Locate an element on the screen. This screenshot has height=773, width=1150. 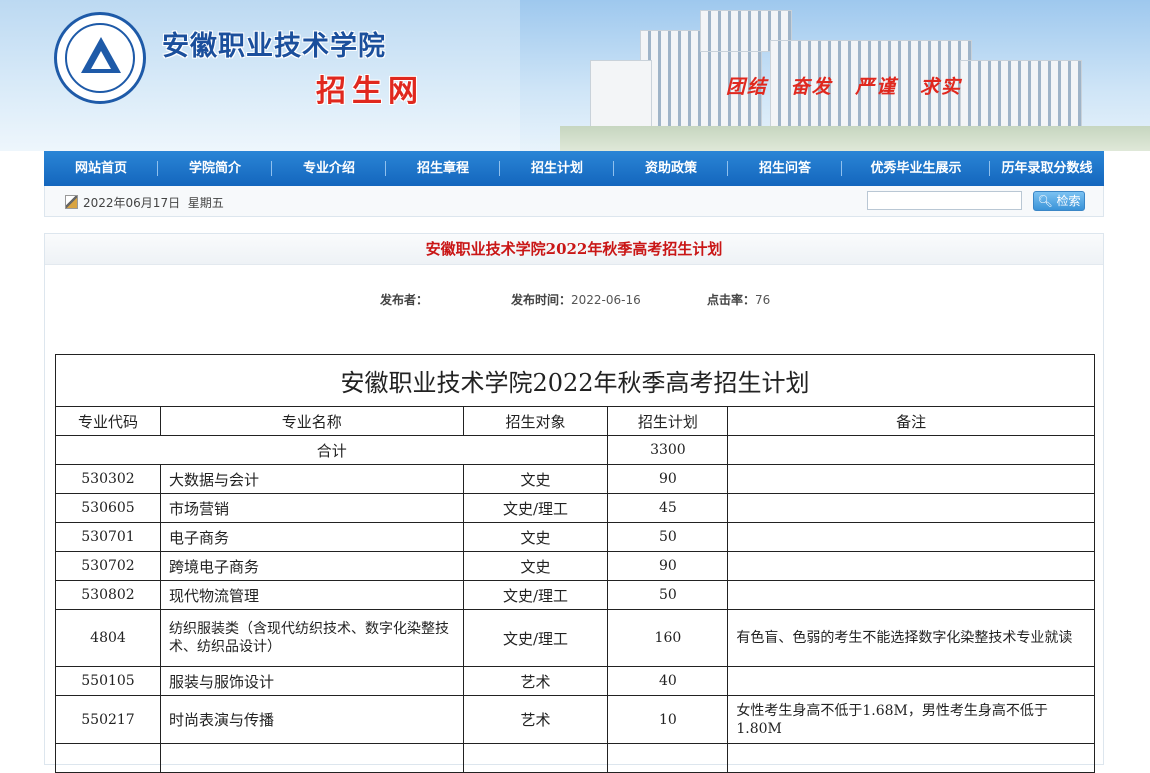
article-title: 安徽职业技术学院2022年秋季高考招生计划 is located at coordinates (574, 249).